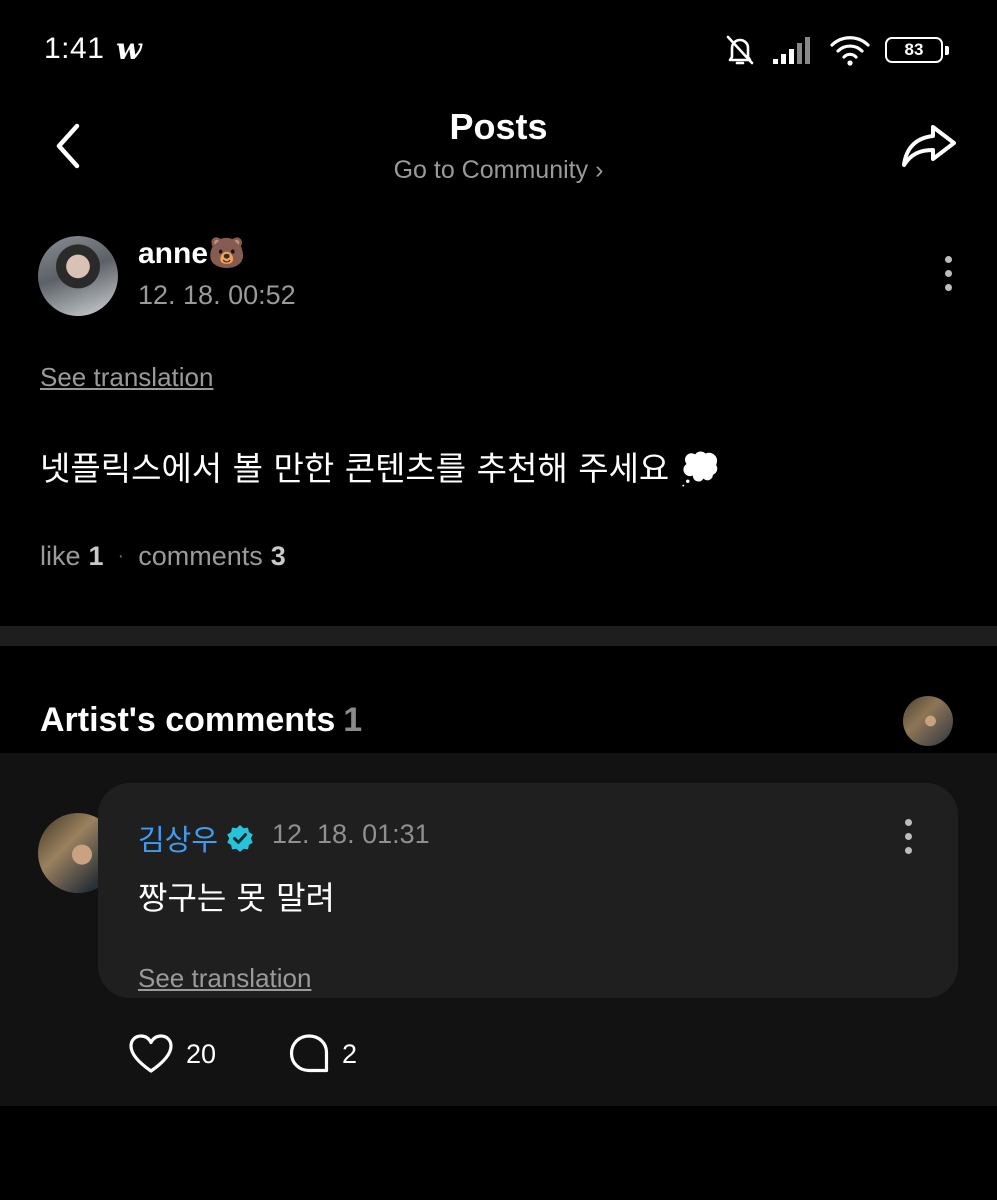 Image resolution: width=997 pixels, height=1200 pixels. Describe the element at coordinates (914, 49) in the screenshot. I see `battery-level: 83` at that location.